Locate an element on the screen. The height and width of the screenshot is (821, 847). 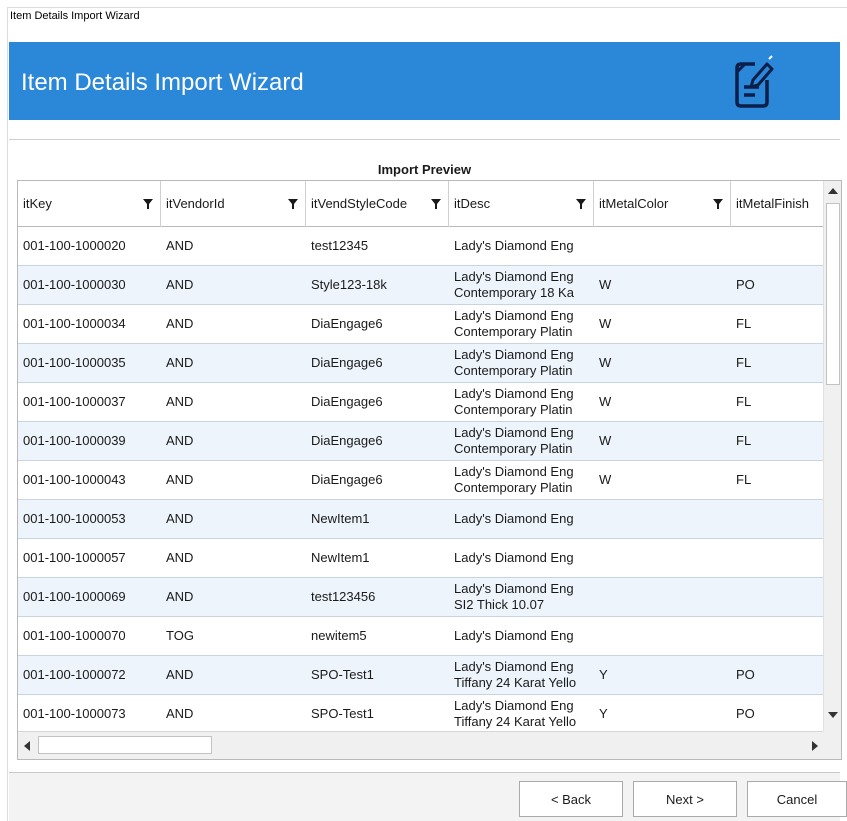
column-header-itvendorid: itVendorId is located at coordinates (233, 204).